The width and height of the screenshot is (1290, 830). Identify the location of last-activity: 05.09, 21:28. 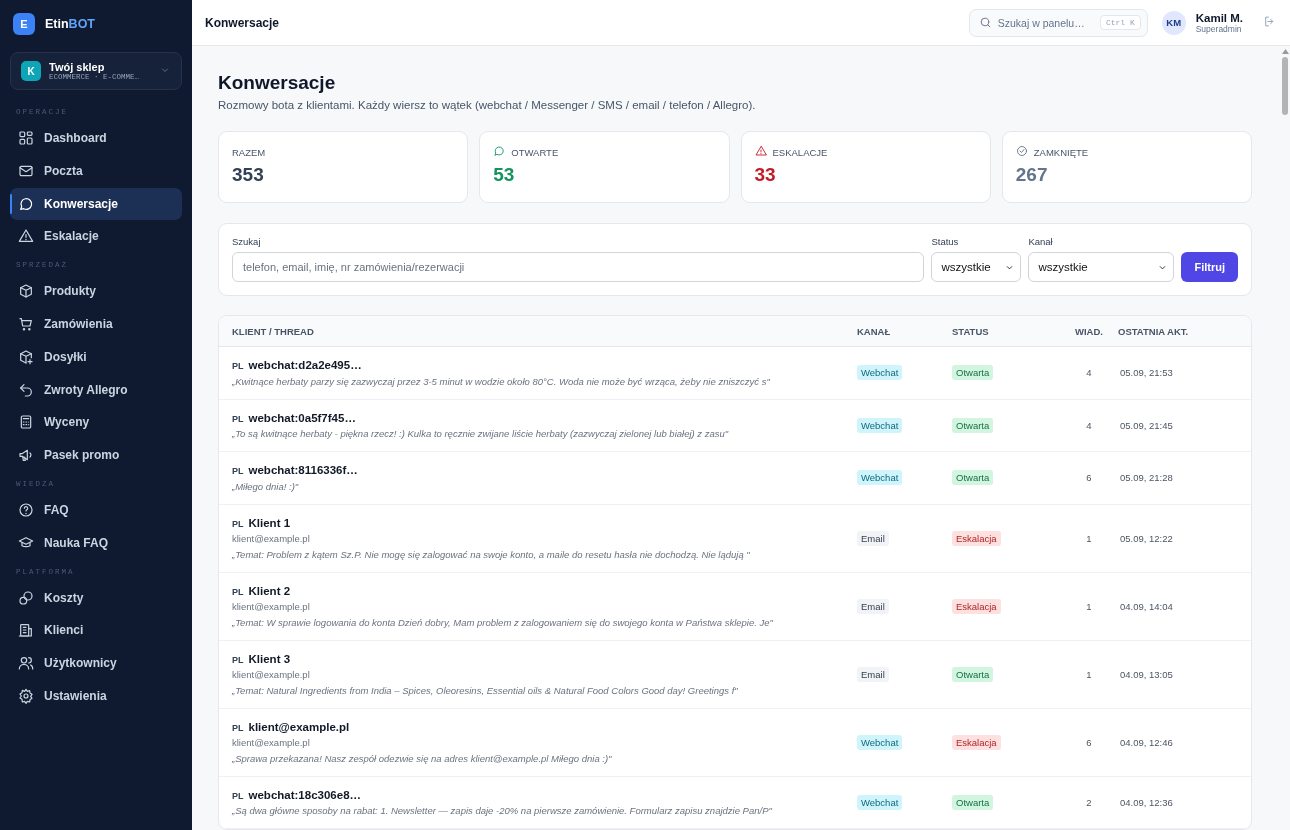
(1146, 478).